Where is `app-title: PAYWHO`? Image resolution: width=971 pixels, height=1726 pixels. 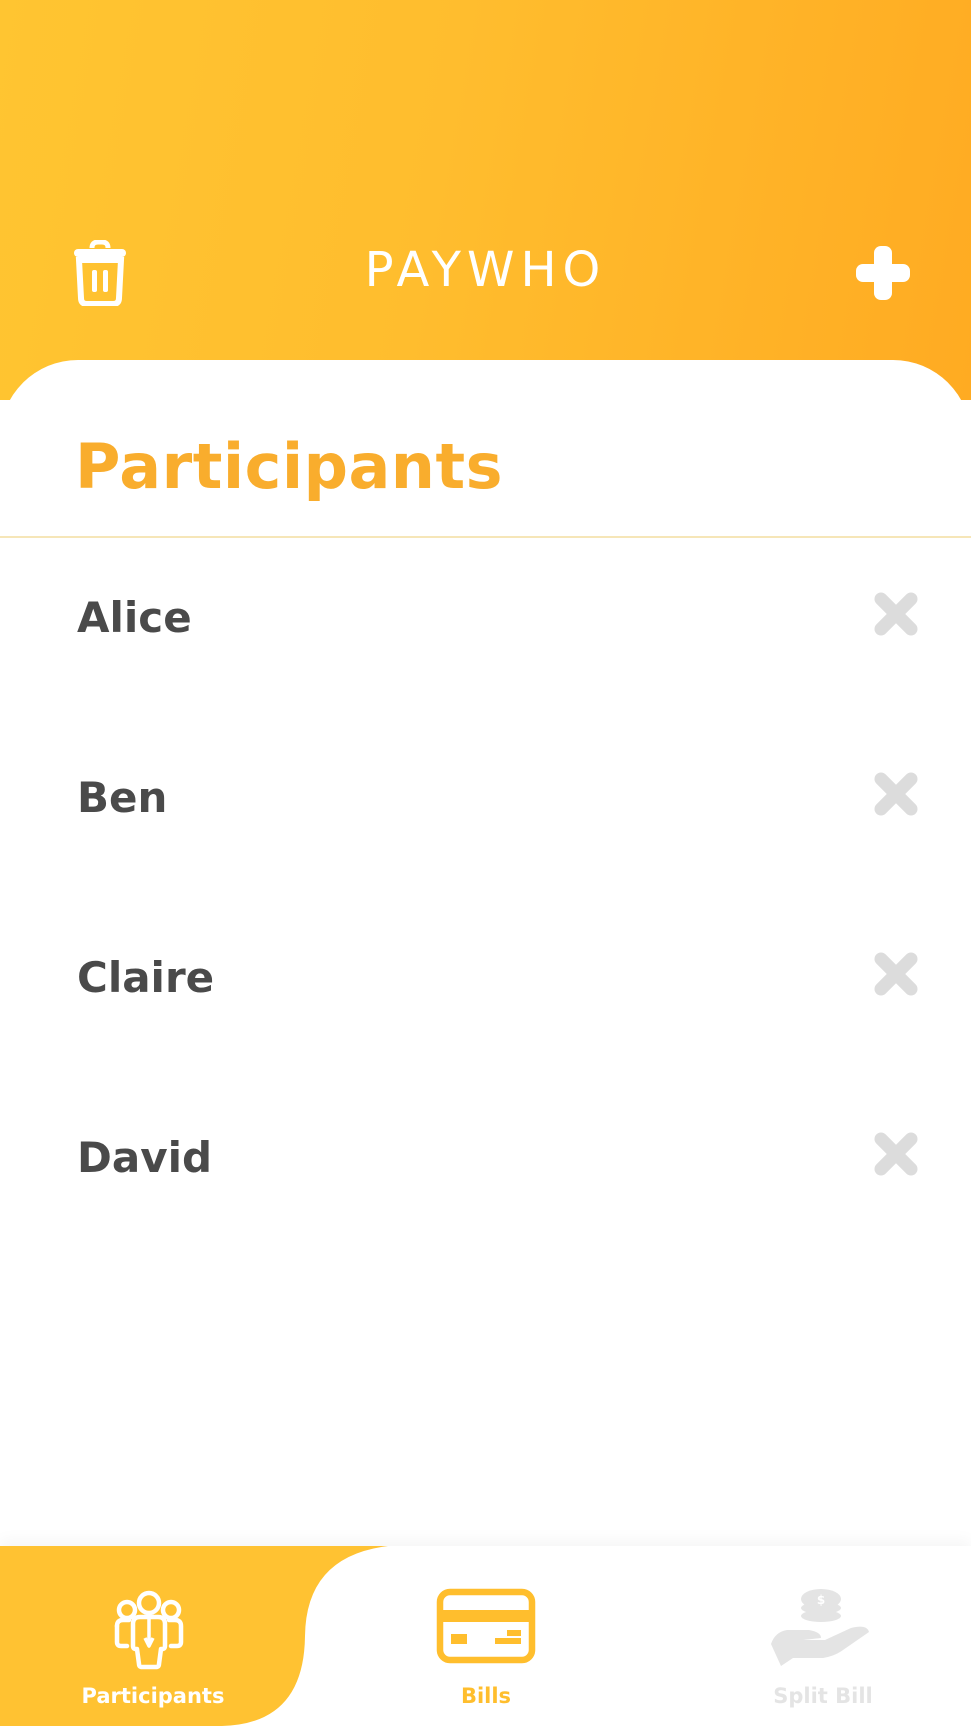 app-title: PAYWHO is located at coordinates (485, 270).